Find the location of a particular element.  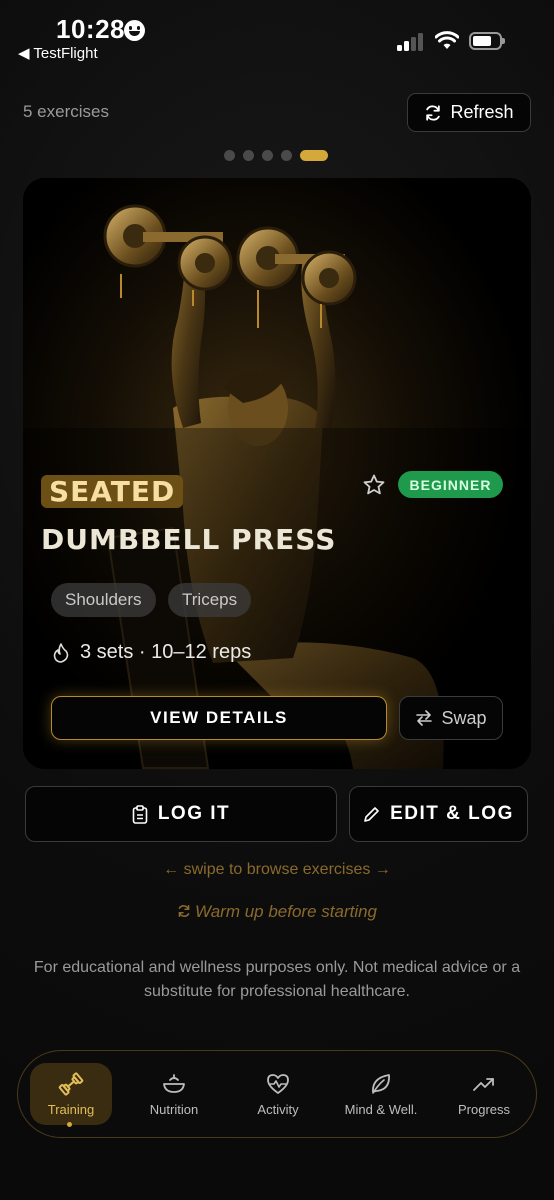

nav-item-progress: Progress is located at coordinates (484, 1094).